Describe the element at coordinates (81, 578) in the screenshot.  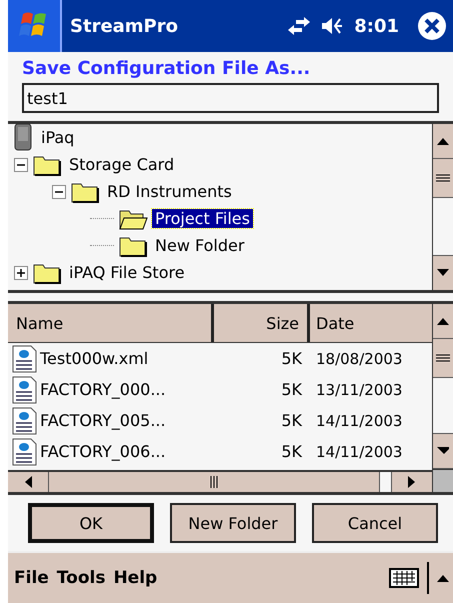
I see `menu-item: Tools` at that location.